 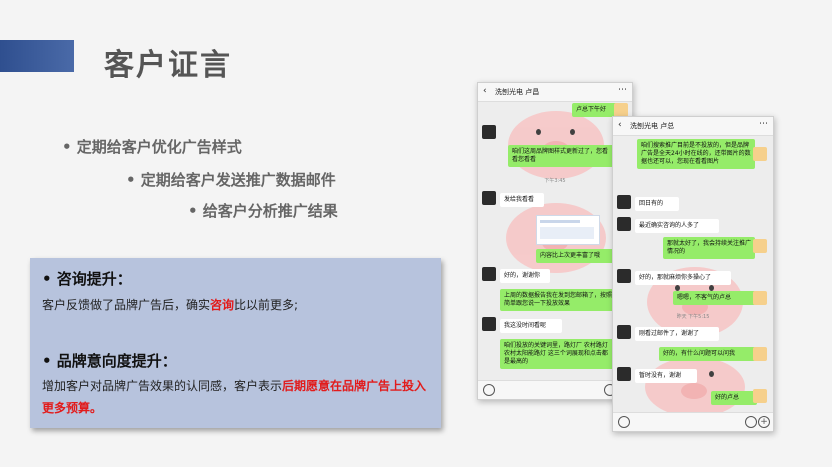 I want to click on bullet-optimize-style: • 定期给客户优化广告样式, so click(x=152, y=147).